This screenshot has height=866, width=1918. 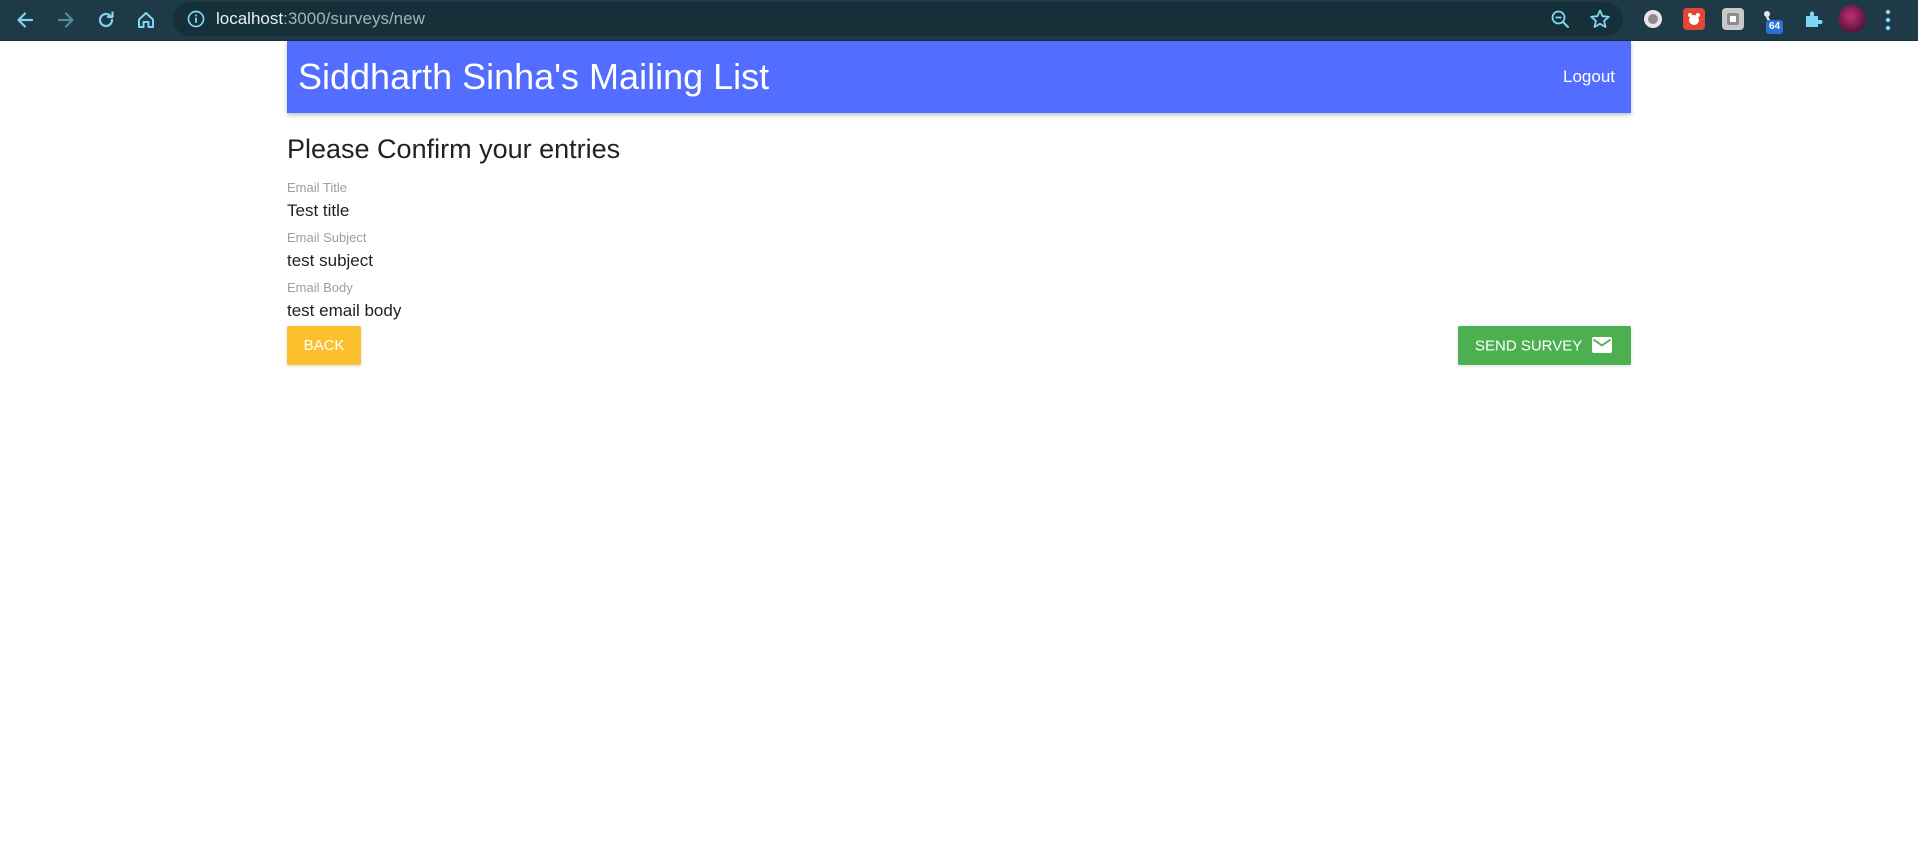 I want to click on info-icon, so click(x=196, y=19).